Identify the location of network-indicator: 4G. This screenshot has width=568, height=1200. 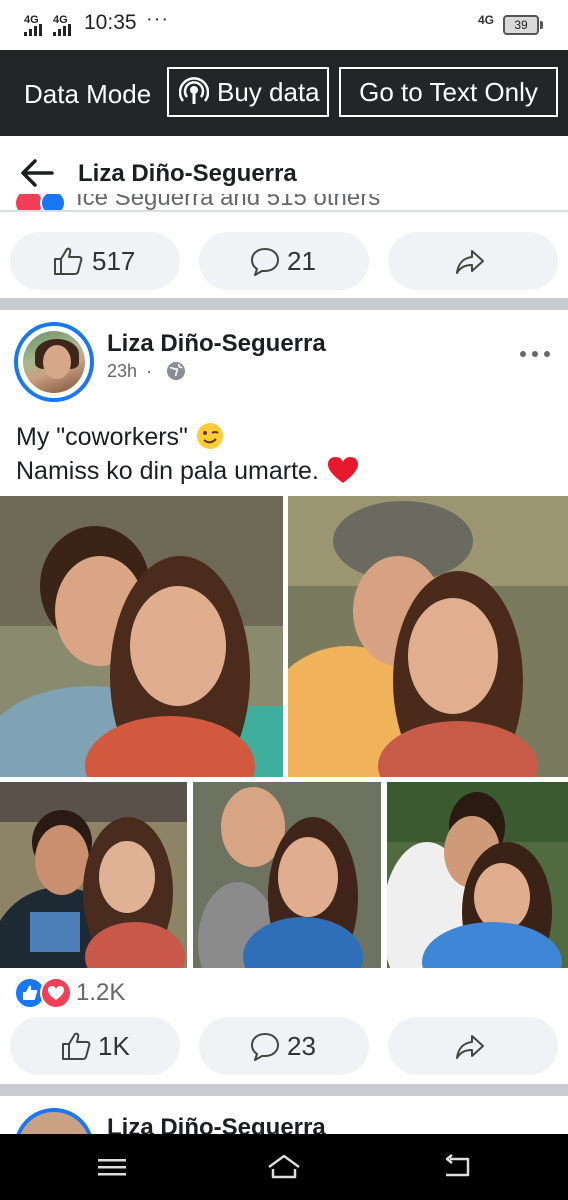
(486, 20).